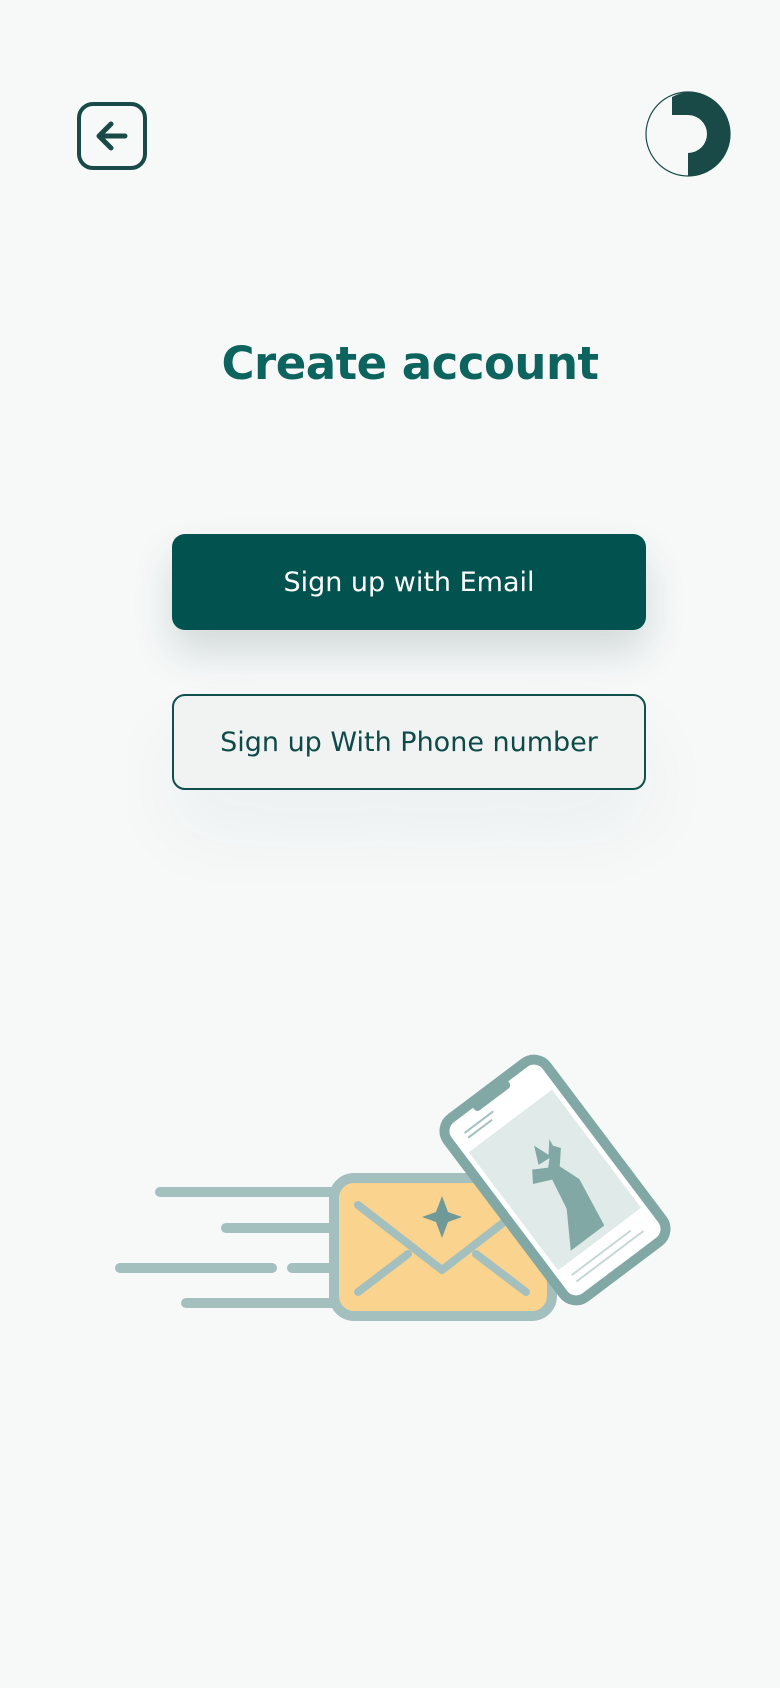  I want to click on brand-logo-icon, so click(688, 134).